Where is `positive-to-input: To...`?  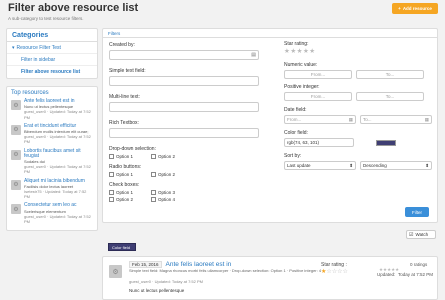
positive-to-input: To... is located at coordinates (390, 96).